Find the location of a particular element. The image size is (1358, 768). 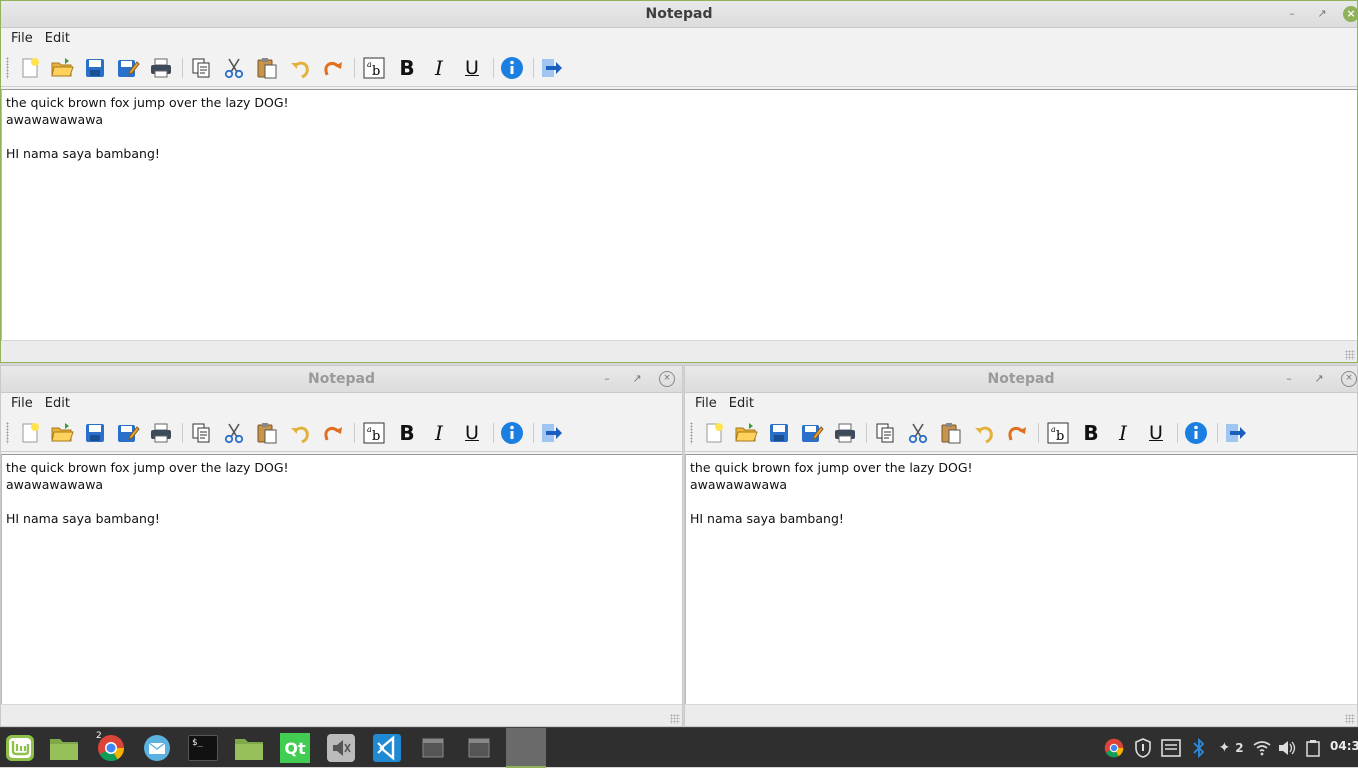

taskbar-files is located at coordinates (64, 748).